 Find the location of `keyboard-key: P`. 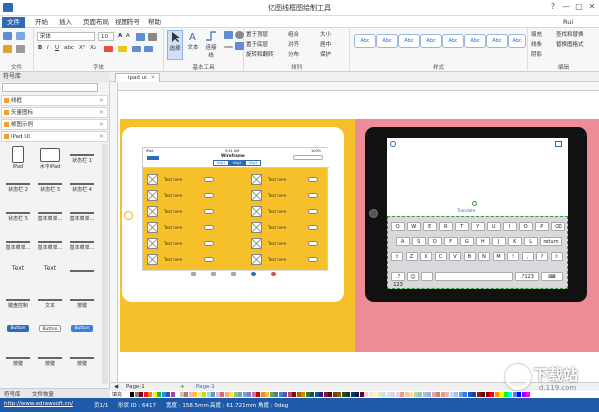

keyboard-key: P is located at coordinates (542, 226).